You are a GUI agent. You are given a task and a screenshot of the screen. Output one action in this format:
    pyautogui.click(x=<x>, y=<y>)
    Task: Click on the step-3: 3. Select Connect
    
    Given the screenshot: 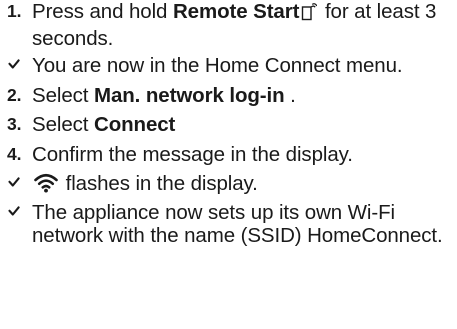 What is the action you would take?
    pyautogui.click(x=230, y=125)
    